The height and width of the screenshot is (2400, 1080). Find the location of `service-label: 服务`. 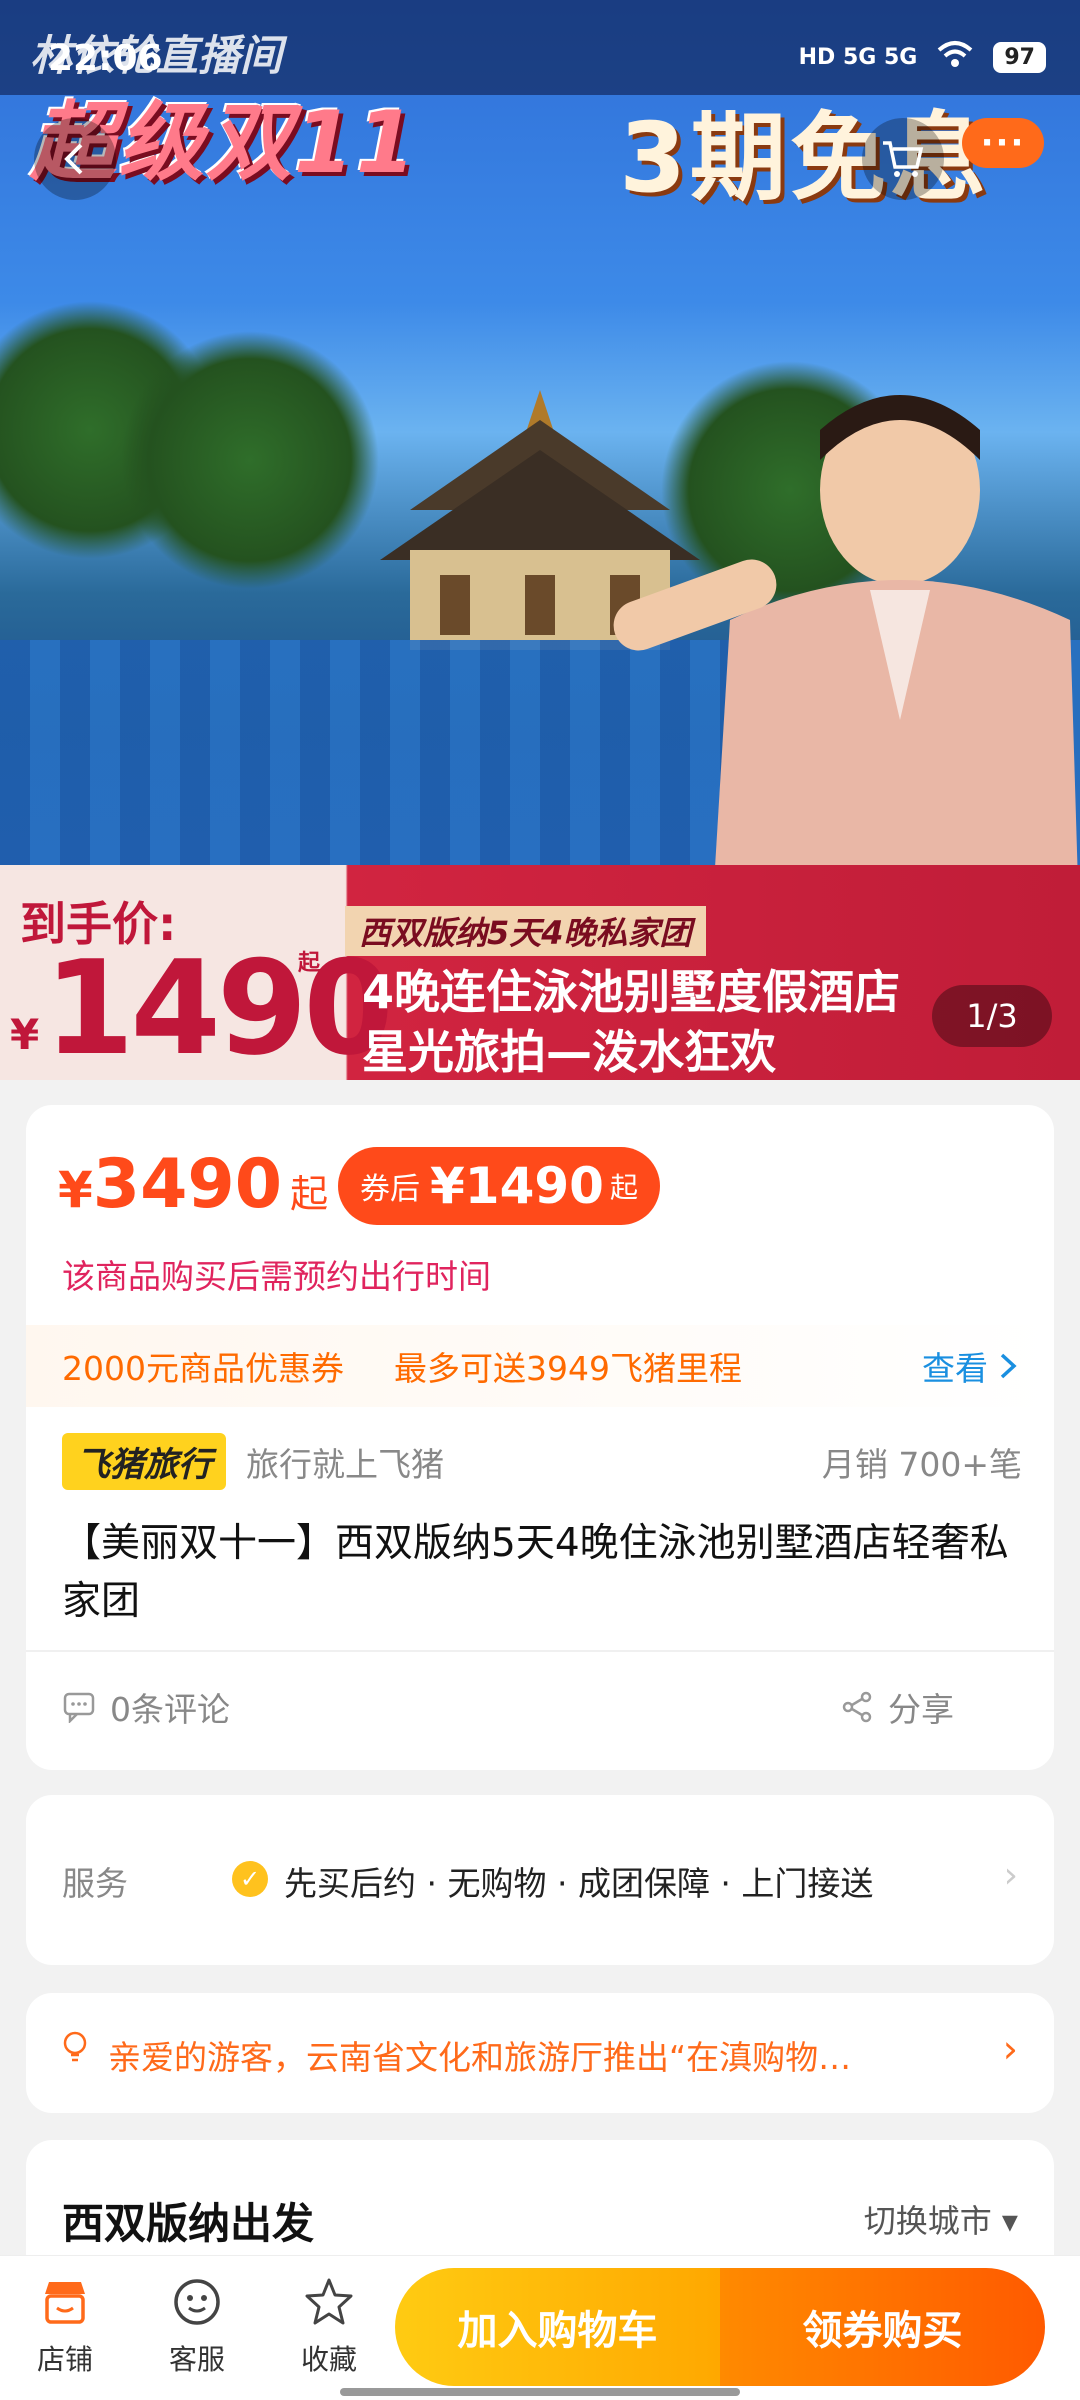

service-label: 服务 is located at coordinates (95, 1883).